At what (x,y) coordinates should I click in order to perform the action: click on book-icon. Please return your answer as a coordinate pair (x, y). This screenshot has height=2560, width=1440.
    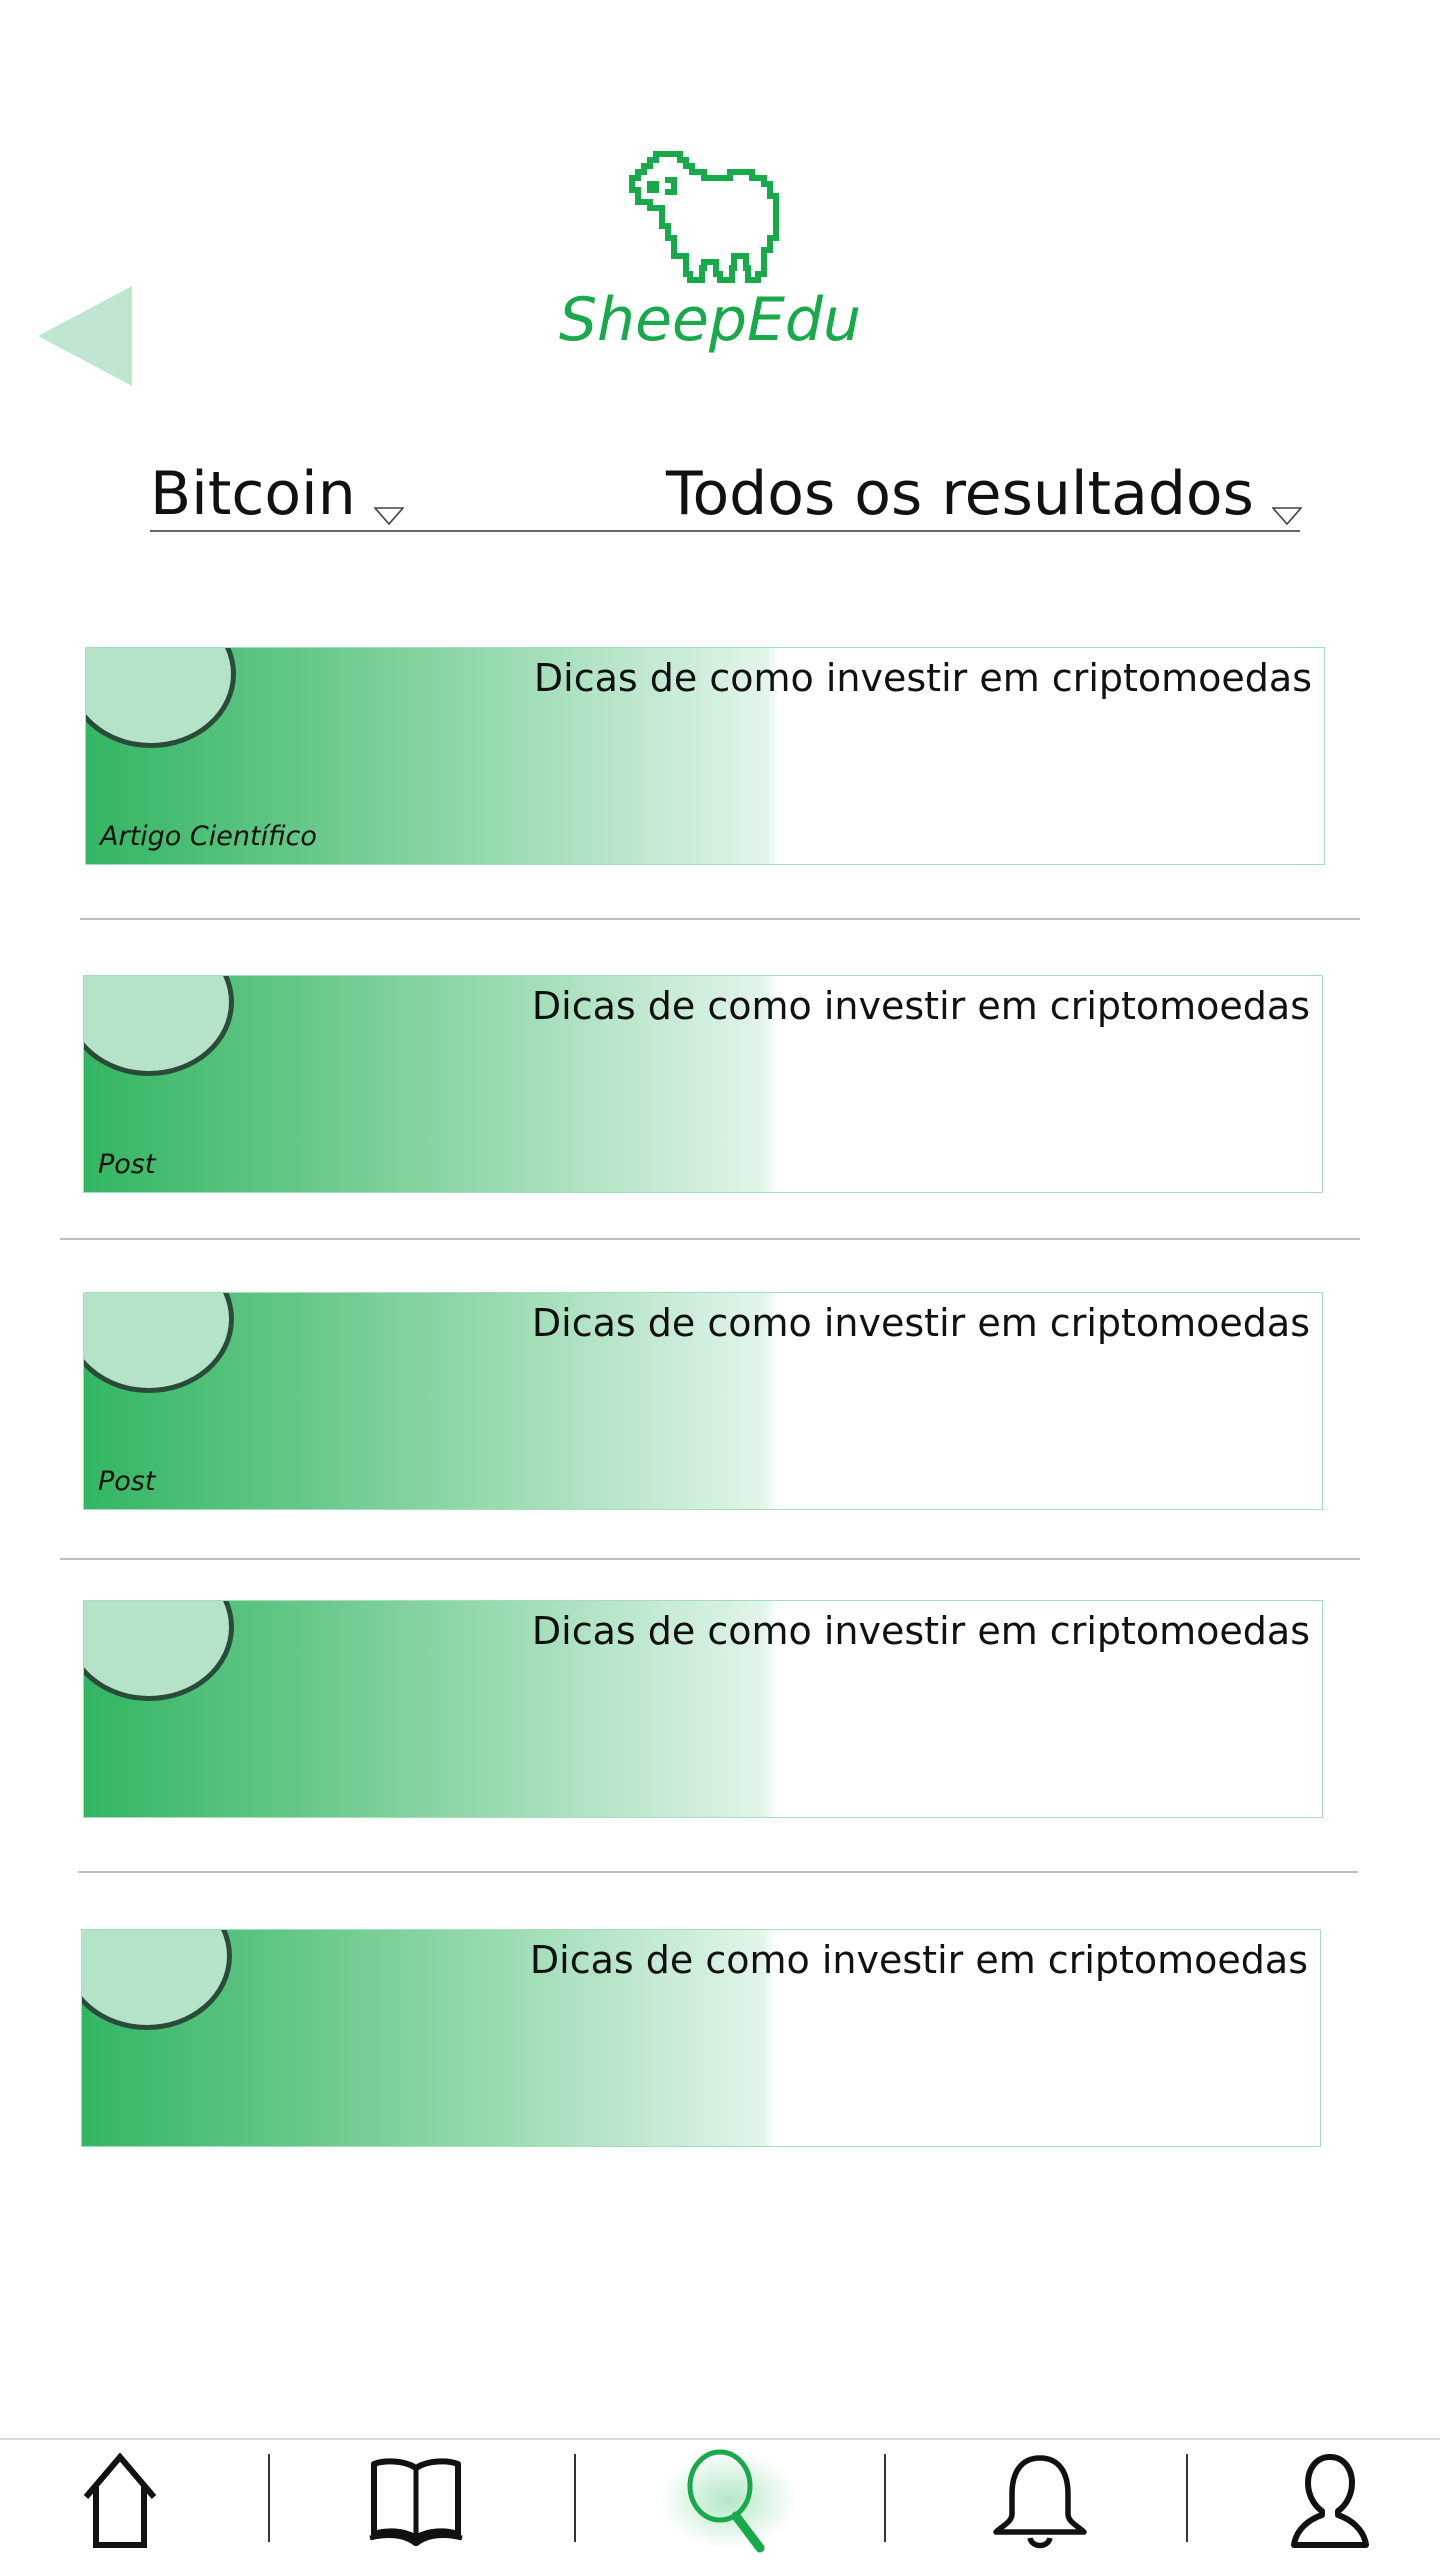
    Looking at the image, I should click on (416, 2502).